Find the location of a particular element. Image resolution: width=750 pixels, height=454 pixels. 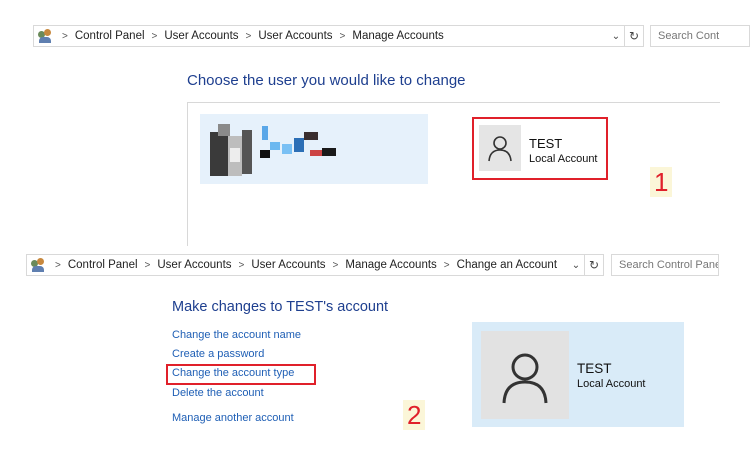

search-input-top: Search Cont is located at coordinates (700, 36).